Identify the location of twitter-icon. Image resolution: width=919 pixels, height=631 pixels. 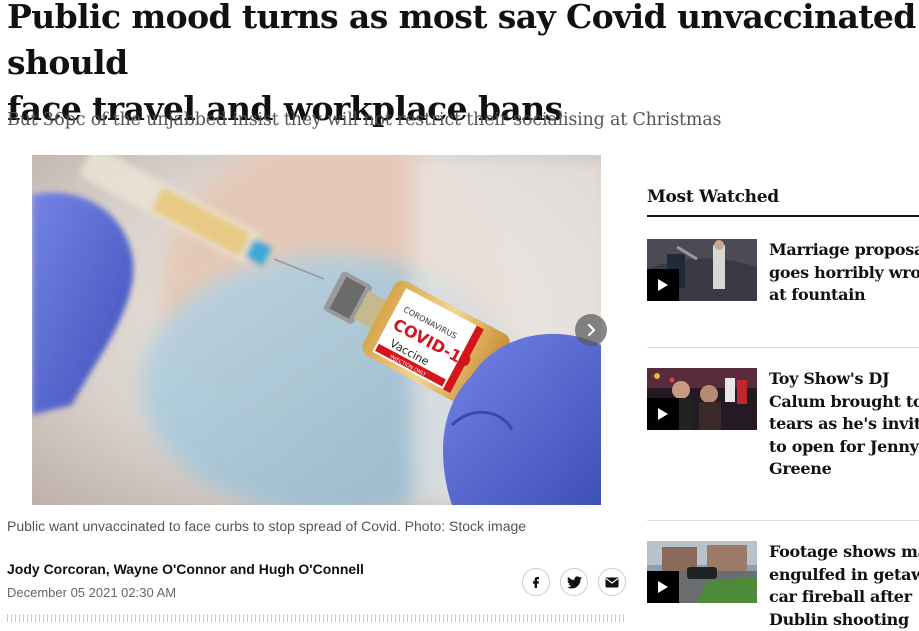
(574, 581).